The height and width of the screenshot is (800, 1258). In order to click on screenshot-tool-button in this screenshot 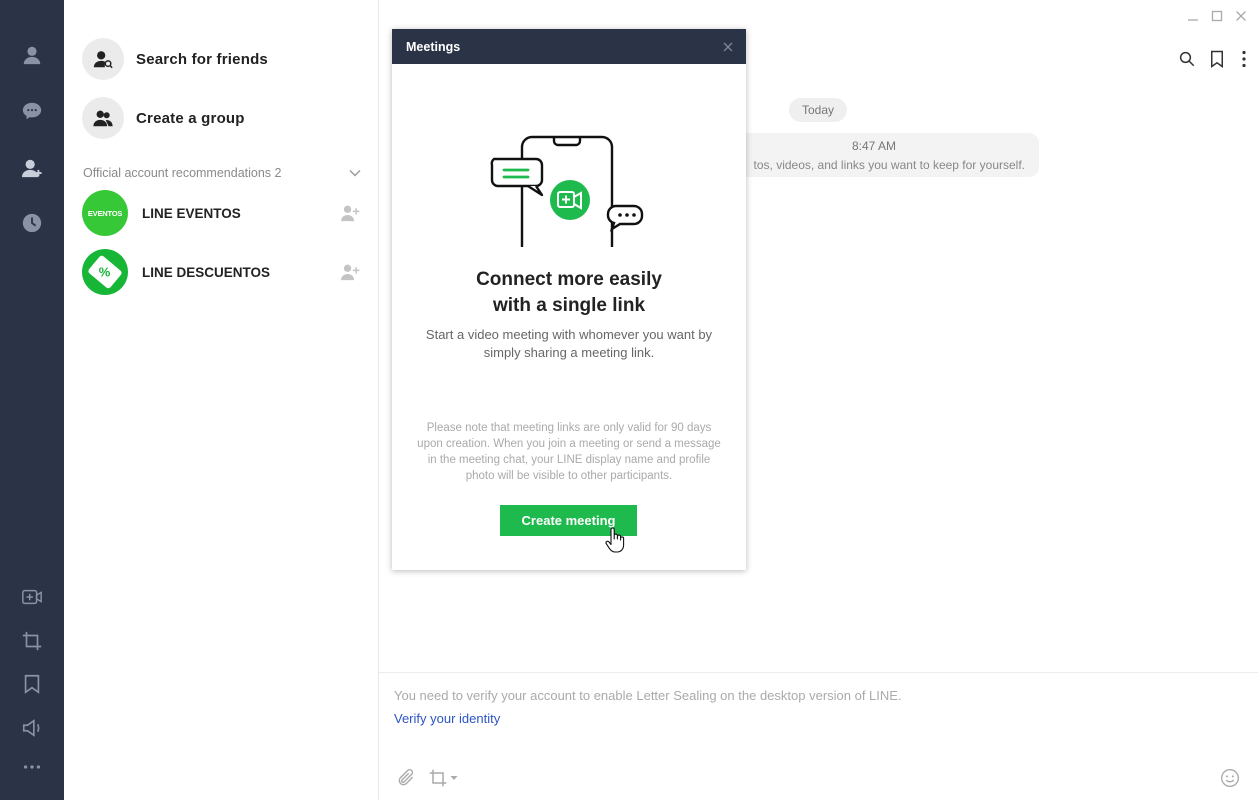, I will do `click(443, 778)`.